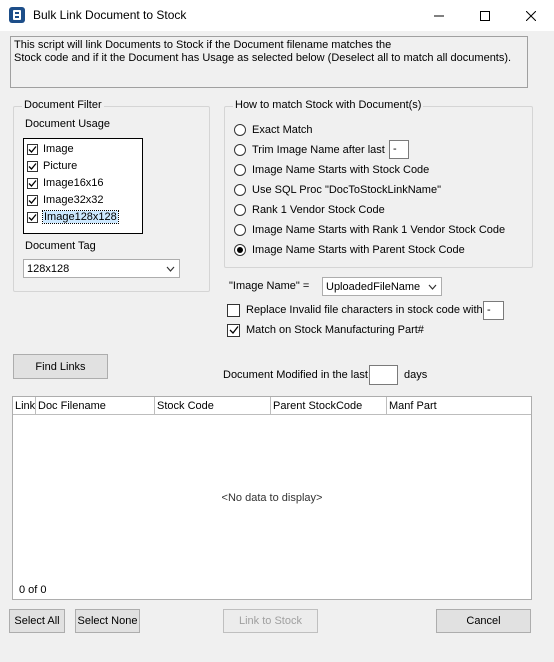  I want to click on radio-exact-match: Exact Match, so click(273, 130).